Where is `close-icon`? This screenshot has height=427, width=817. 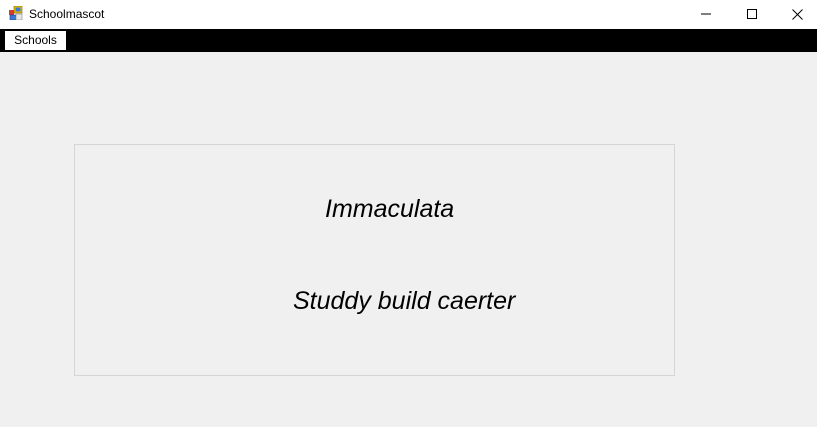
close-icon is located at coordinates (797, 14).